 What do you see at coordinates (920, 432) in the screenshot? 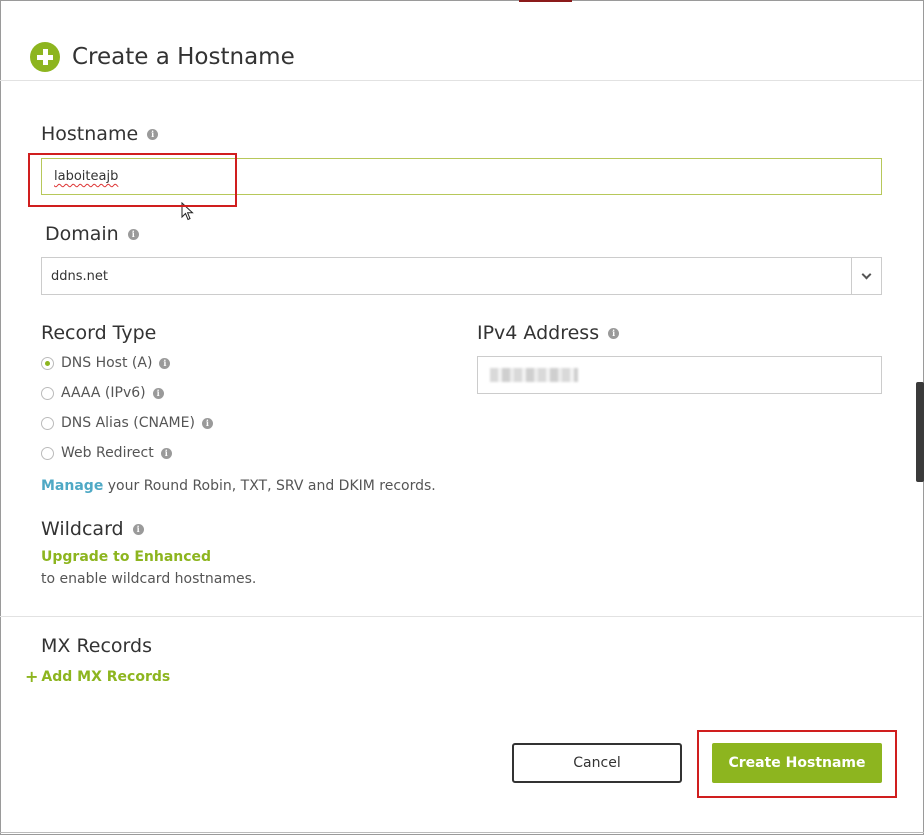
I see `scrollbar-thumb` at bounding box center [920, 432].